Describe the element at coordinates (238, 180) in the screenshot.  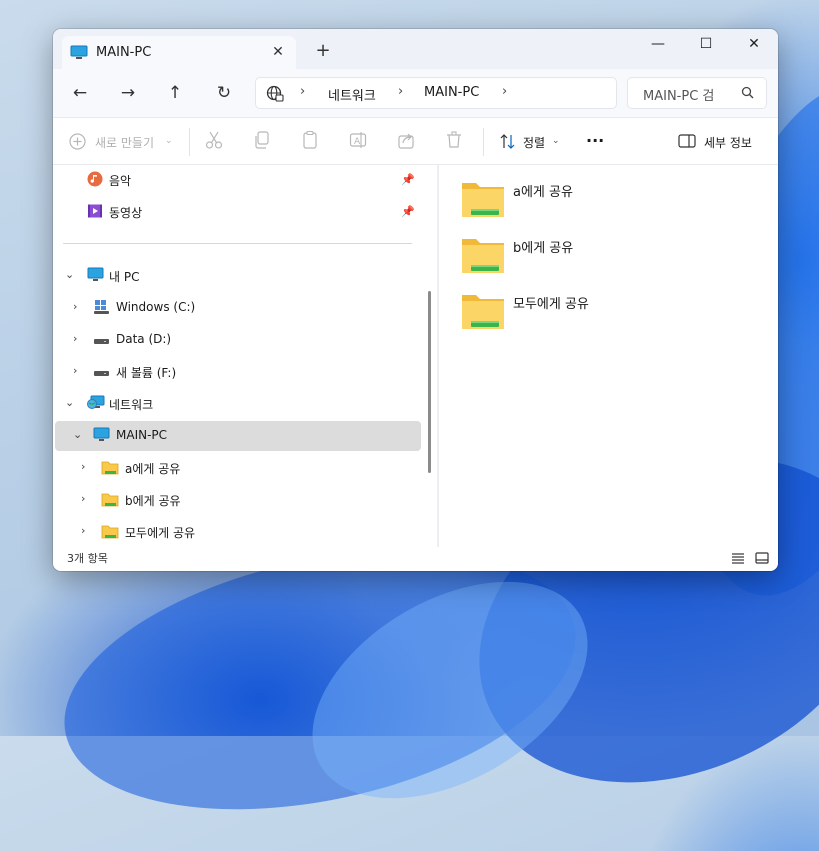
I see `sidebar-item-music: 음악 📌` at that location.